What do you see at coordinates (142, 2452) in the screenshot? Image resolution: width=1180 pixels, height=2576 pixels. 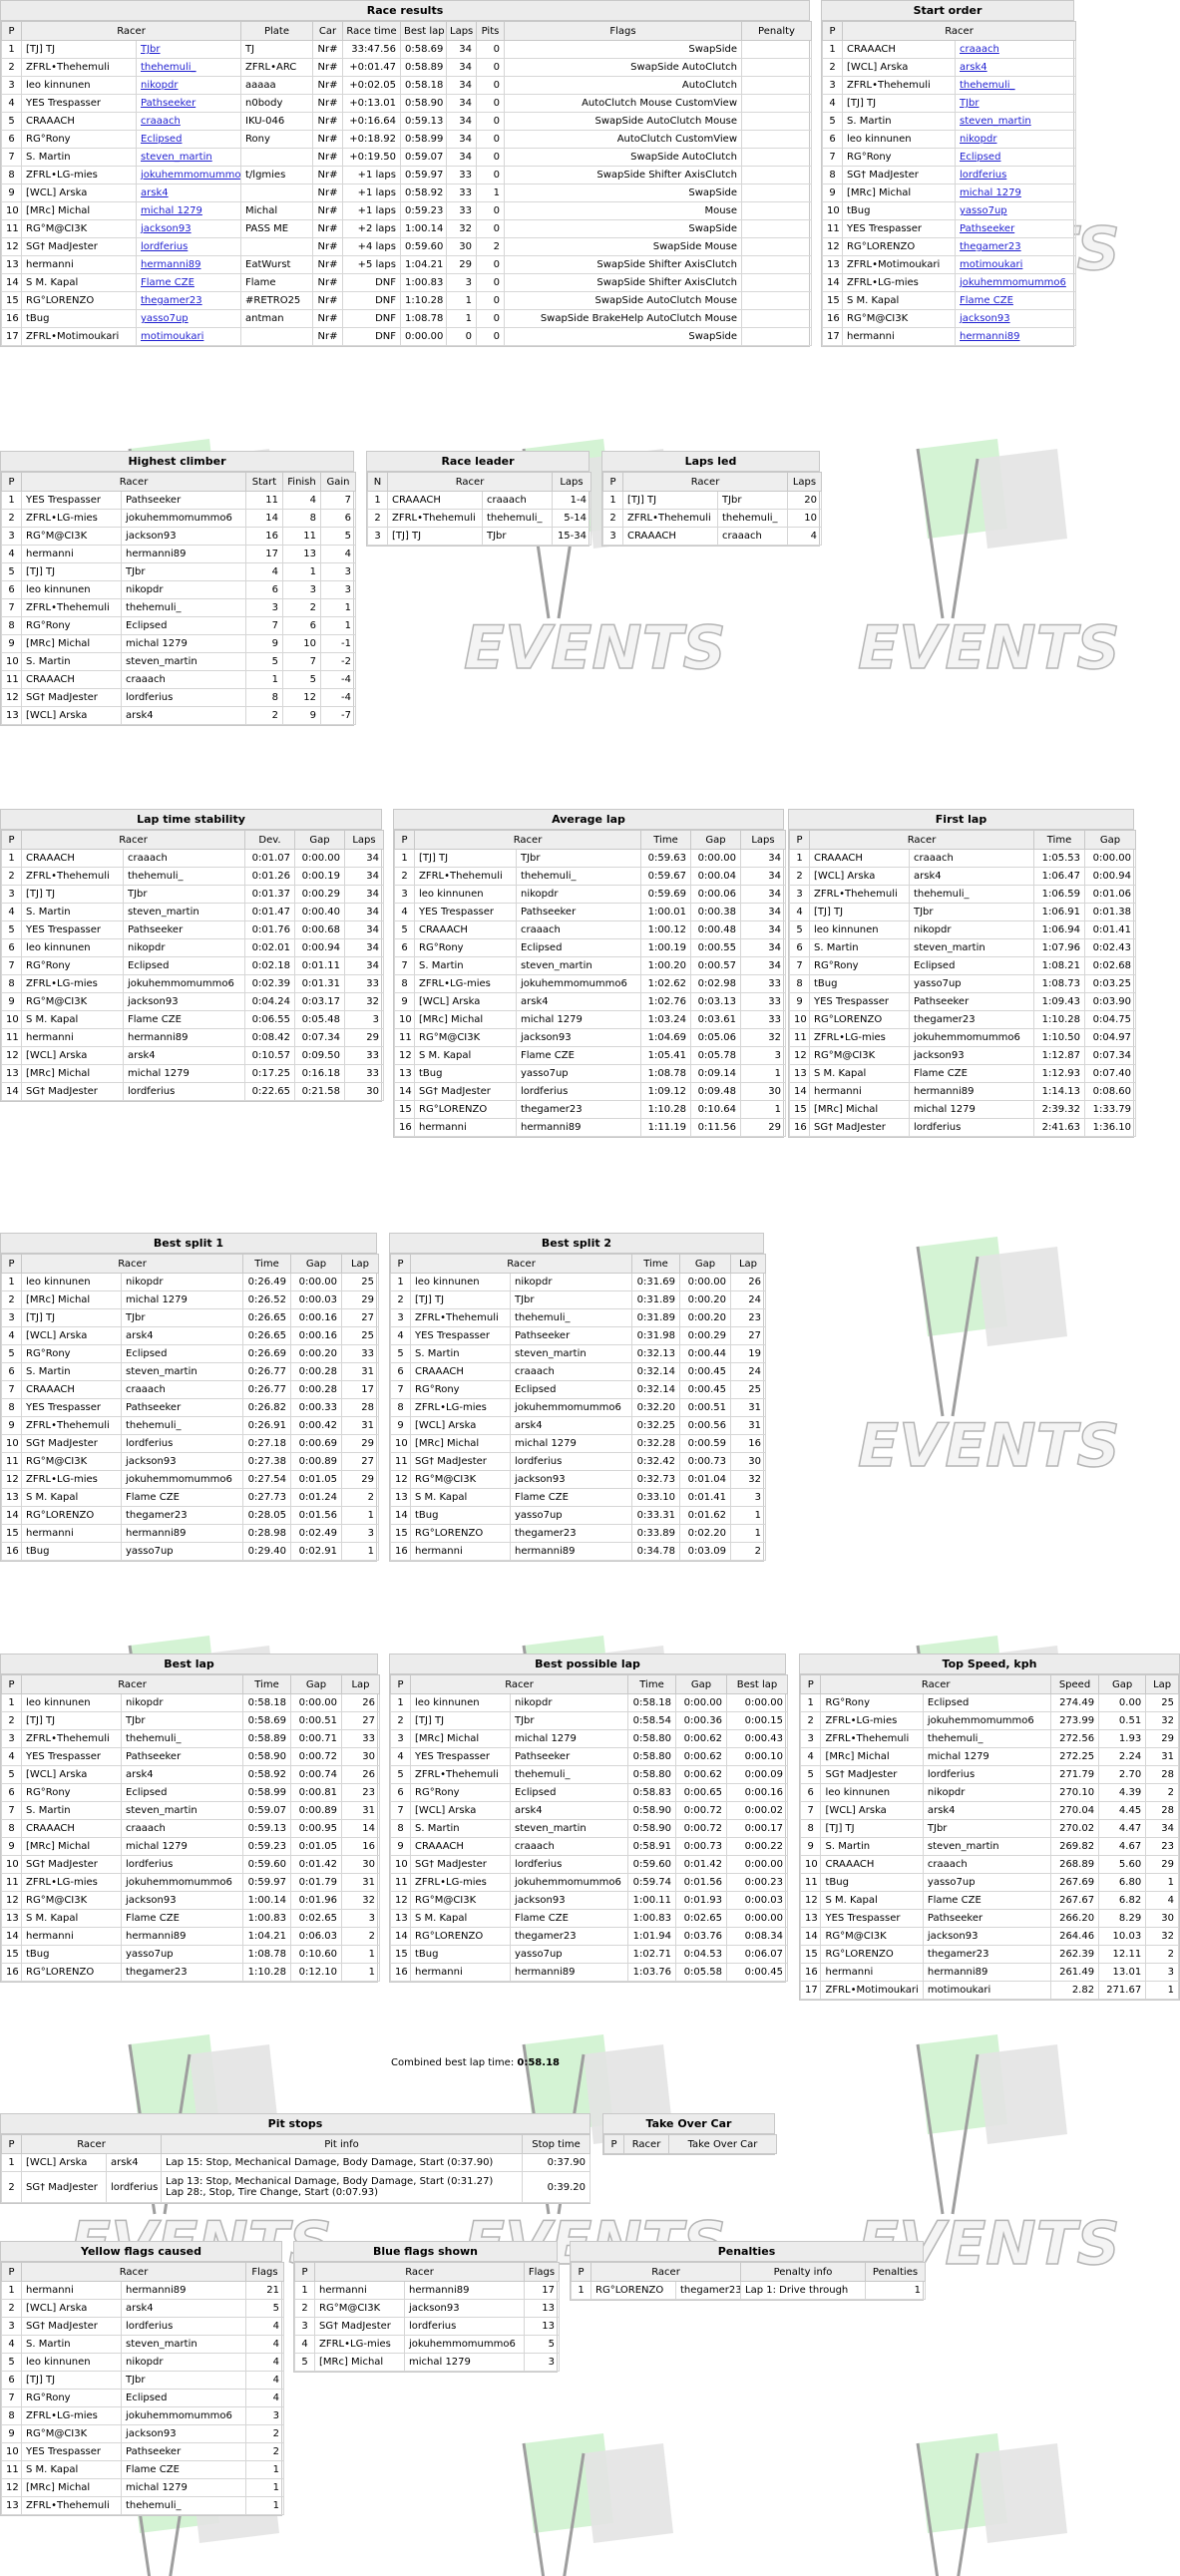 I see `table-row: 10 YES Trespasser Pathseeker 2` at bounding box center [142, 2452].